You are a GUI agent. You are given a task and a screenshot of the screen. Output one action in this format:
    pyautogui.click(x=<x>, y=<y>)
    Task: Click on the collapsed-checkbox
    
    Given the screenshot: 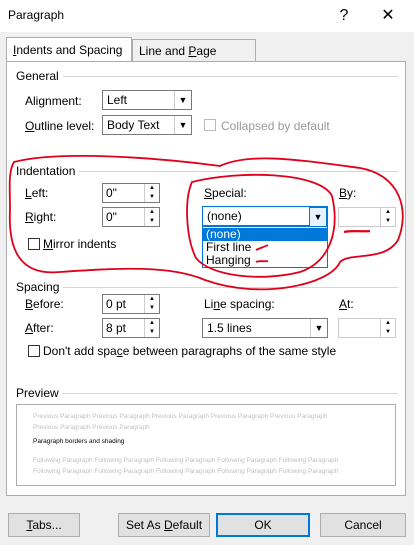 What is the action you would take?
    pyautogui.click(x=210, y=125)
    